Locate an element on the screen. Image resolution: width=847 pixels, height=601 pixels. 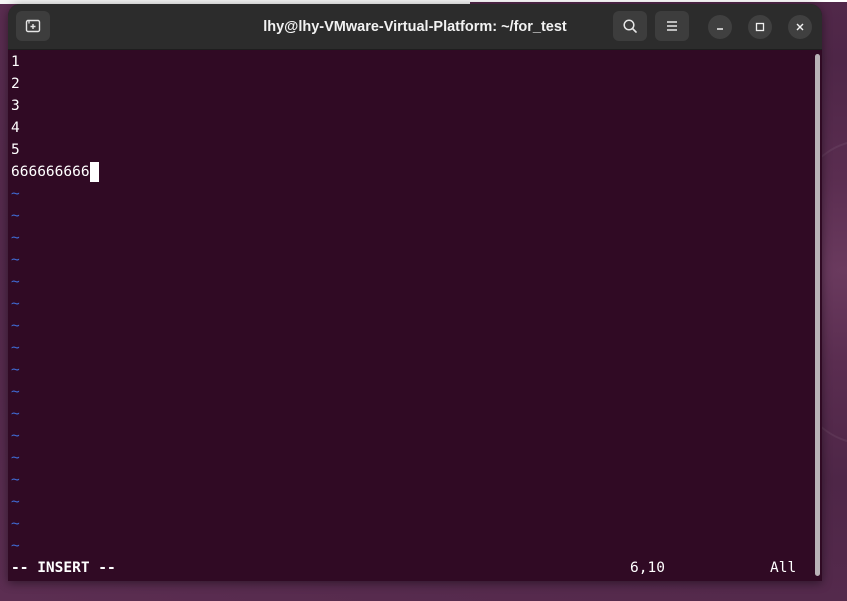
maximize-icon is located at coordinates (760, 27).